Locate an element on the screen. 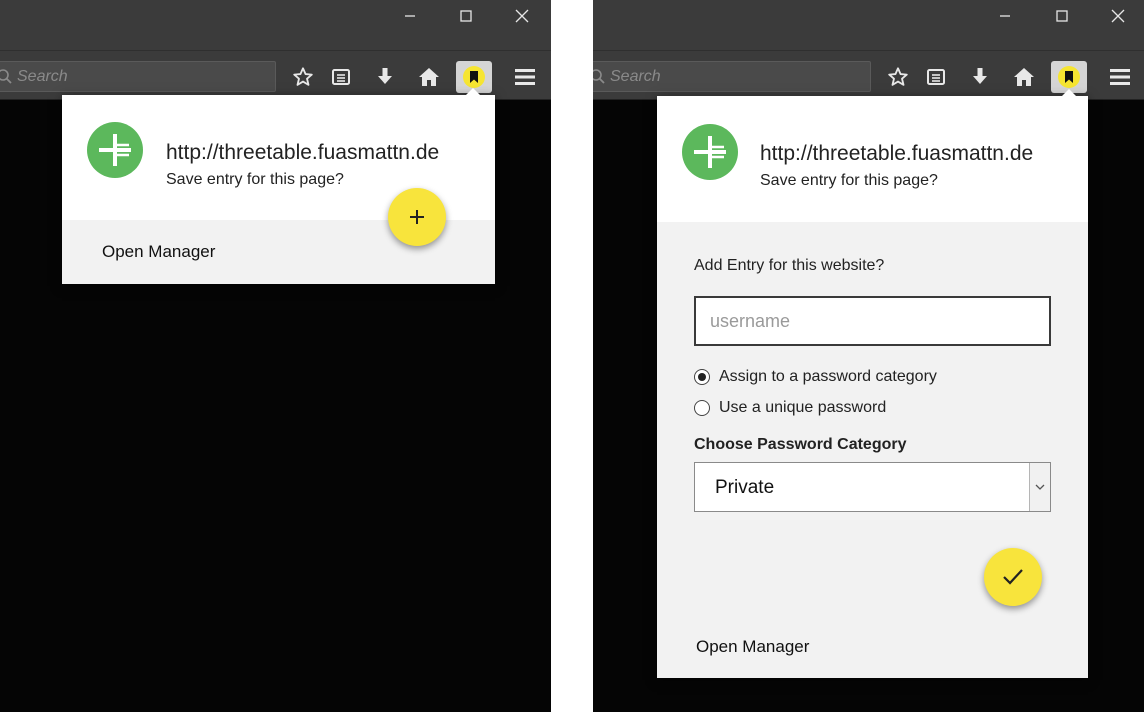 The image size is (1144, 712). chevron-down-icon is located at coordinates (1040, 487).